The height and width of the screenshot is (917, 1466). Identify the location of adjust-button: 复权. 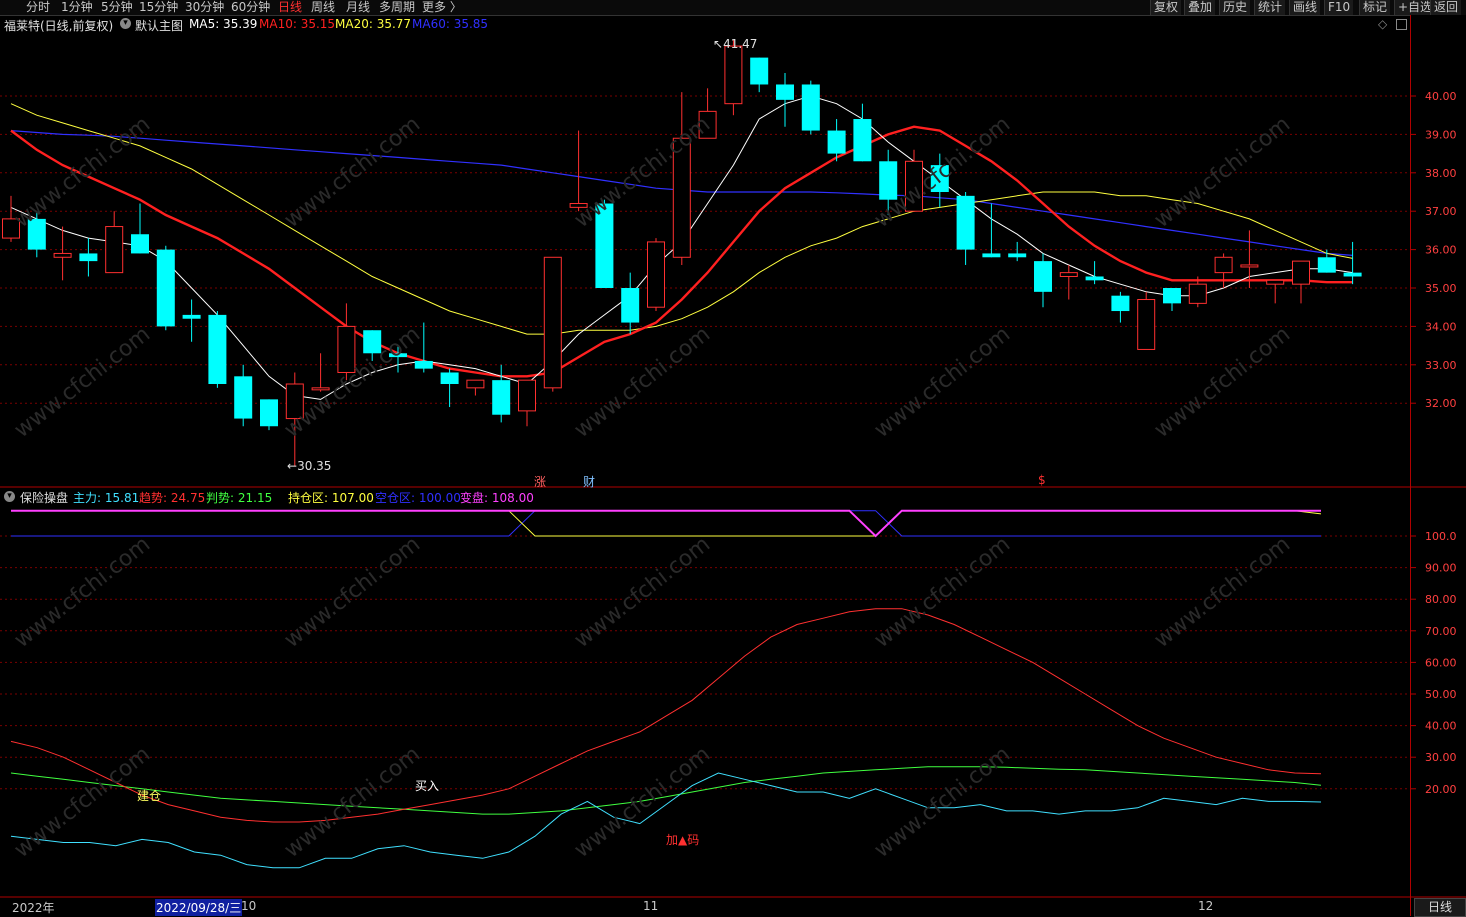
(1166, 7).